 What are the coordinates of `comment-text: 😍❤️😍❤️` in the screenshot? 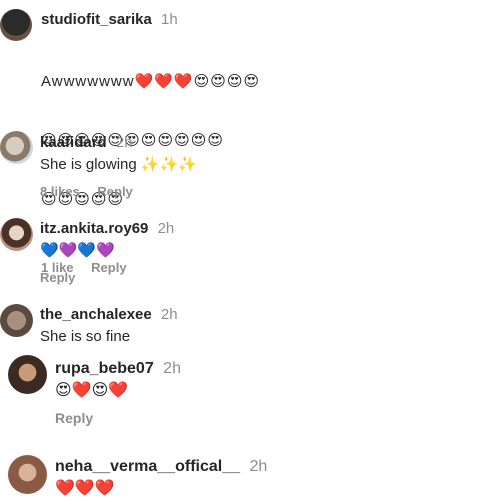 It's located at (92, 390).